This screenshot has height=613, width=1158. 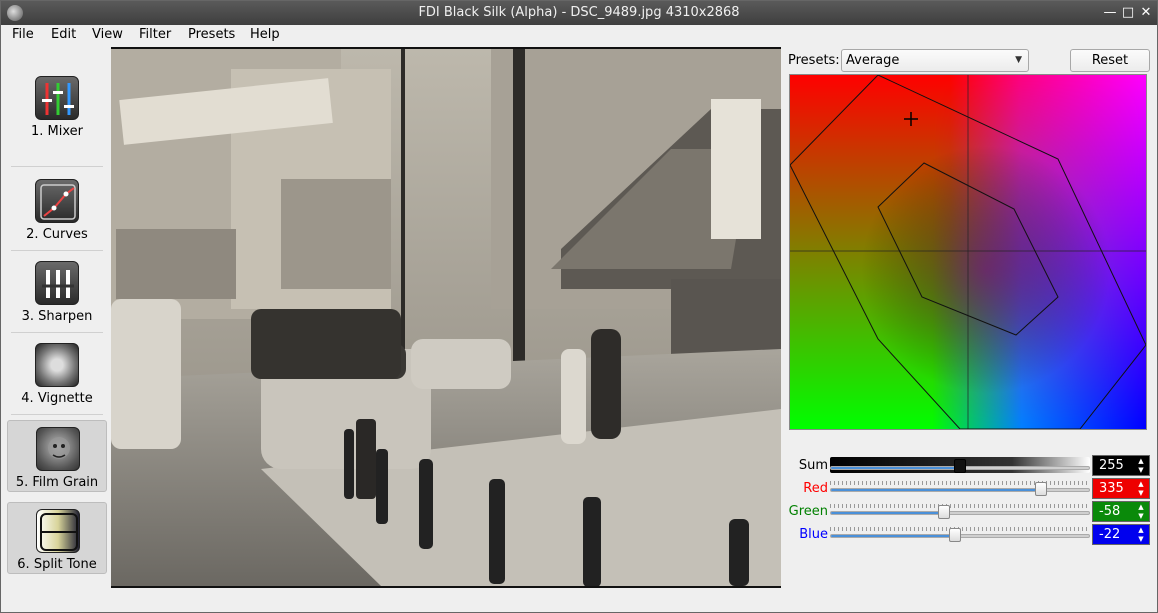 What do you see at coordinates (57, 234) in the screenshot?
I see `tool-label: 2. Curves` at bounding box center [57, 234].